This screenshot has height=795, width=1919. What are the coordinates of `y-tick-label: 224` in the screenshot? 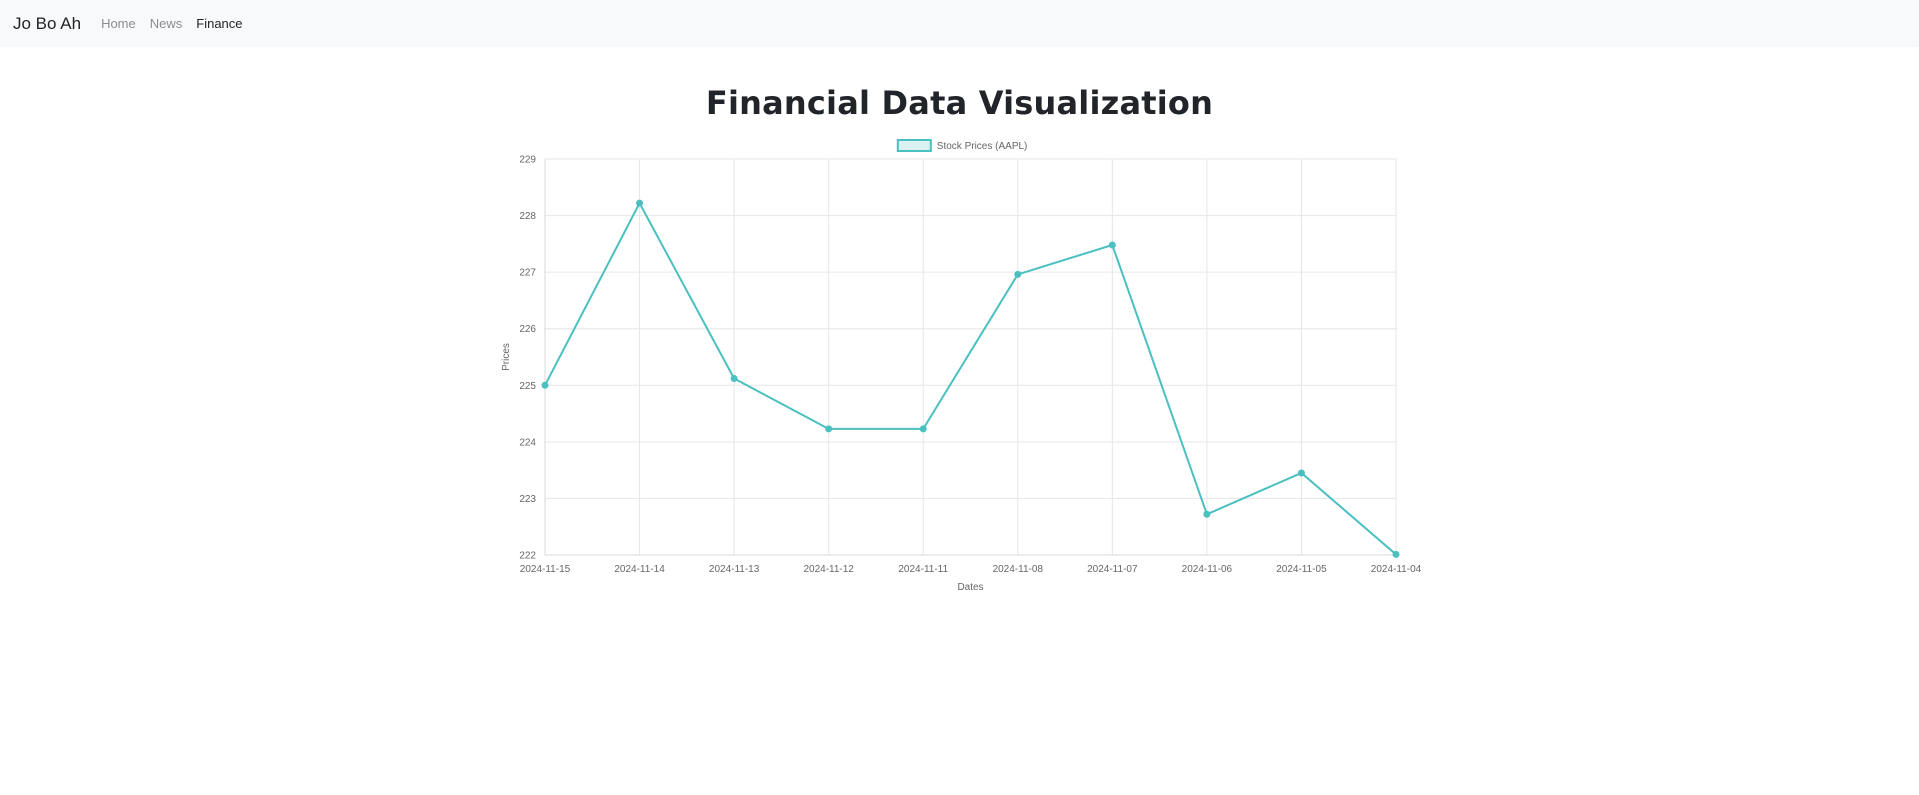 It's located at (527, 442).